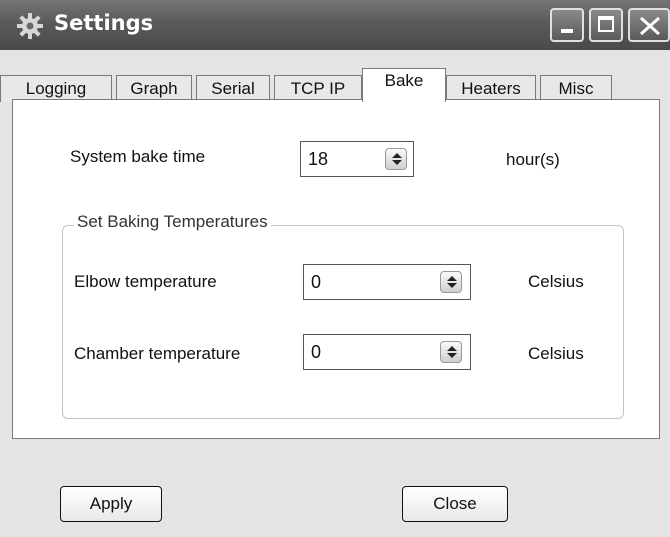 The image size is (670, 537). Describe the element at coordinates (233, 88) in the screenshot. I see `tab-serial: Serial` at that location.